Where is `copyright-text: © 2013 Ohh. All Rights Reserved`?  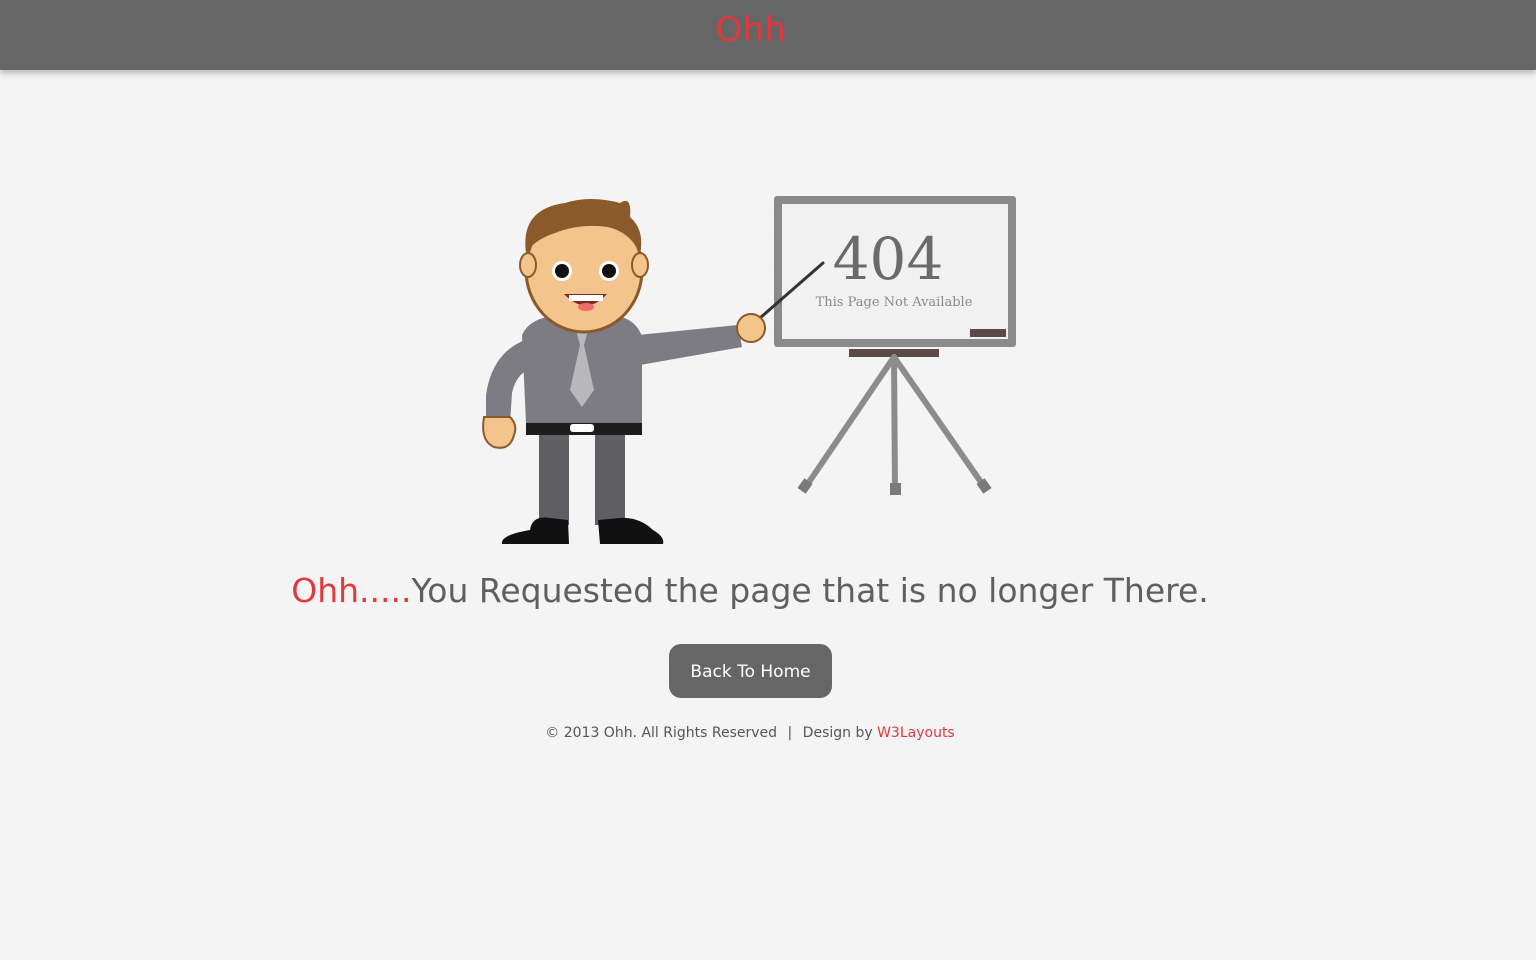
copyright-text: © 2013 Ohh. All Rights Reserved is located at coordinates (661, 733).